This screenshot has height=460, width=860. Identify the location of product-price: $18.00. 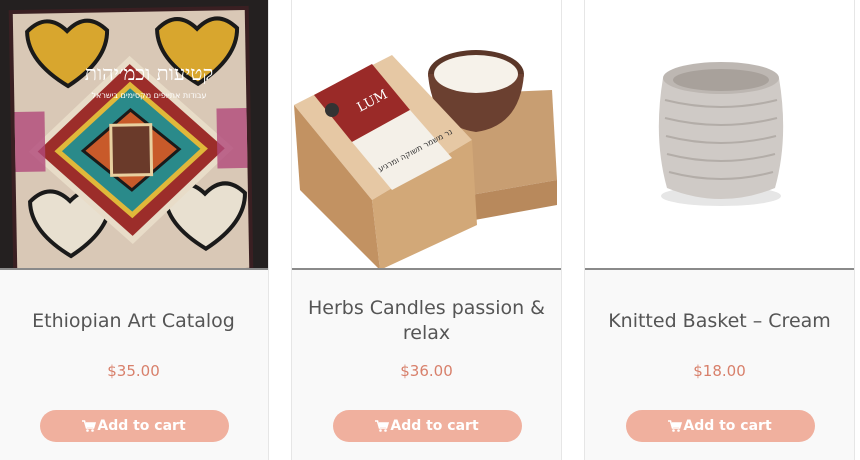
(719, 371).